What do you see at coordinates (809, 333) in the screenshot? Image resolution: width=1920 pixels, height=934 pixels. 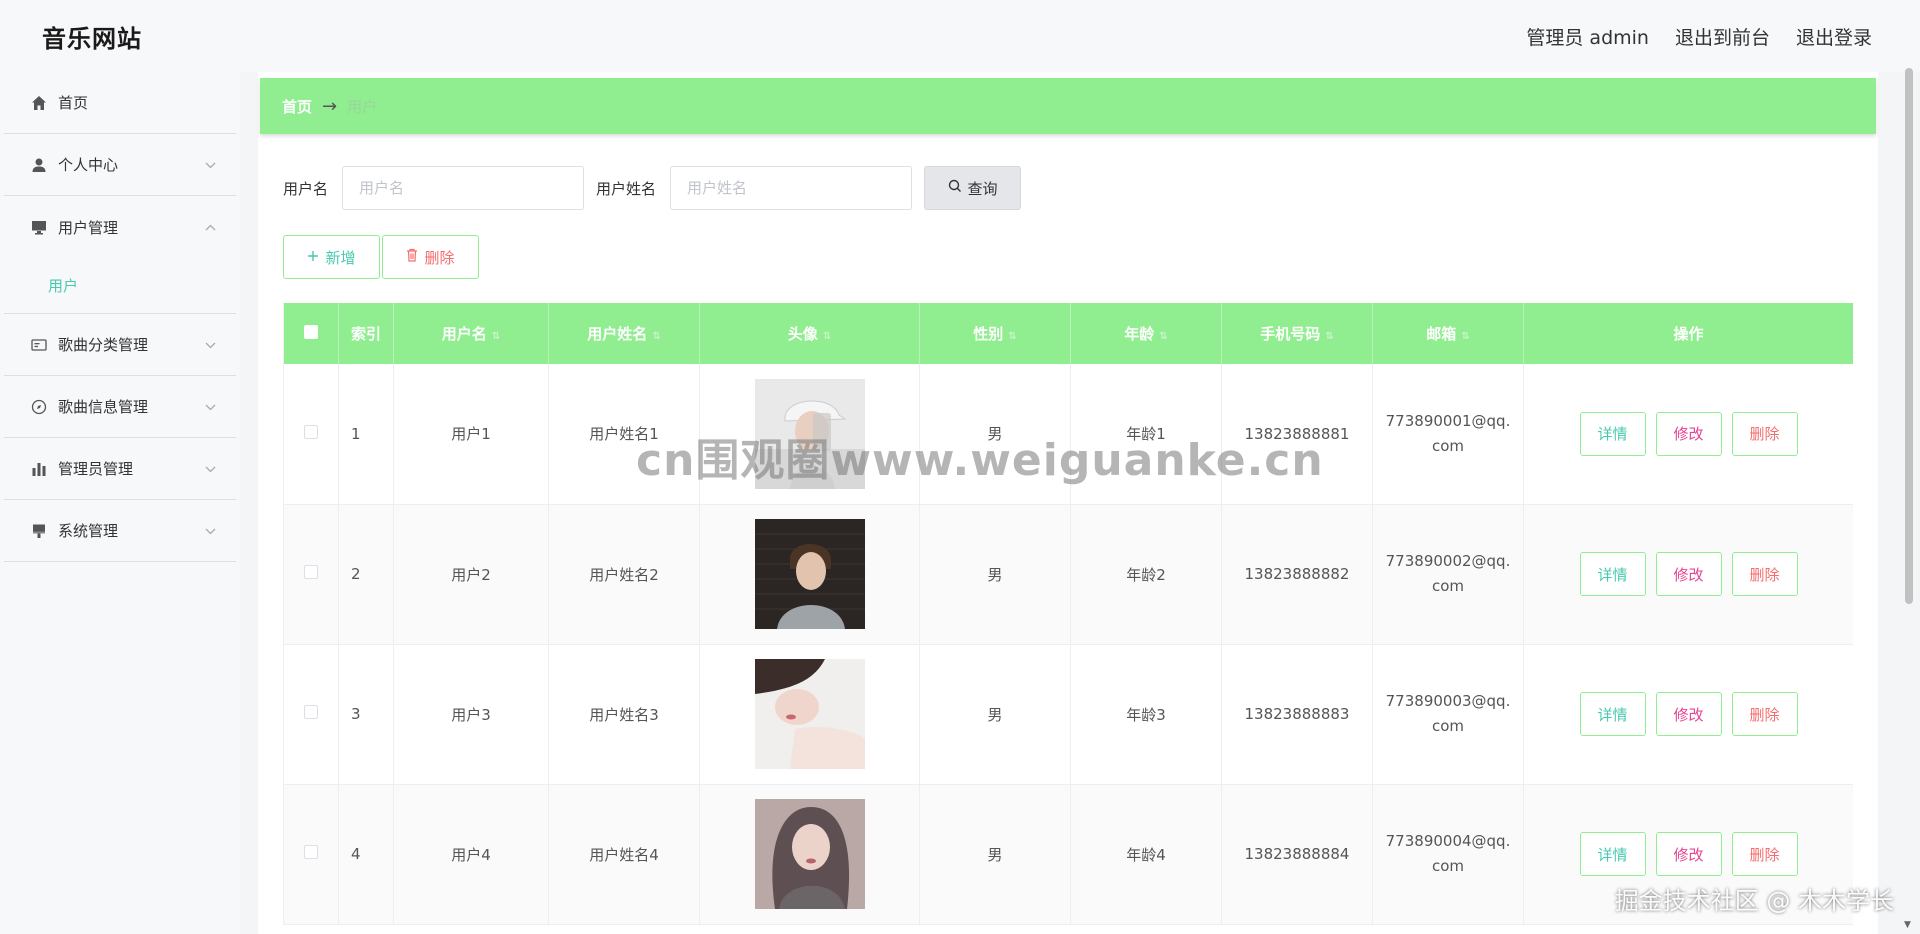 I see `header-avatar: 头像 ⇅` at bounding box center [809, 333].